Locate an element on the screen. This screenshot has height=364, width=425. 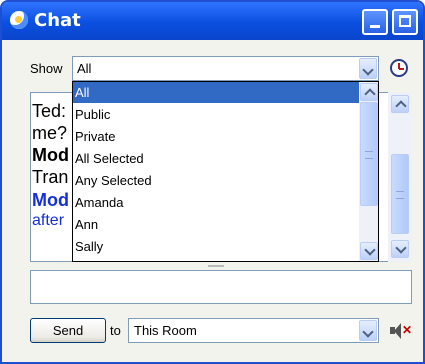
chat-message-line: me? is located at coordinates (50, 133).